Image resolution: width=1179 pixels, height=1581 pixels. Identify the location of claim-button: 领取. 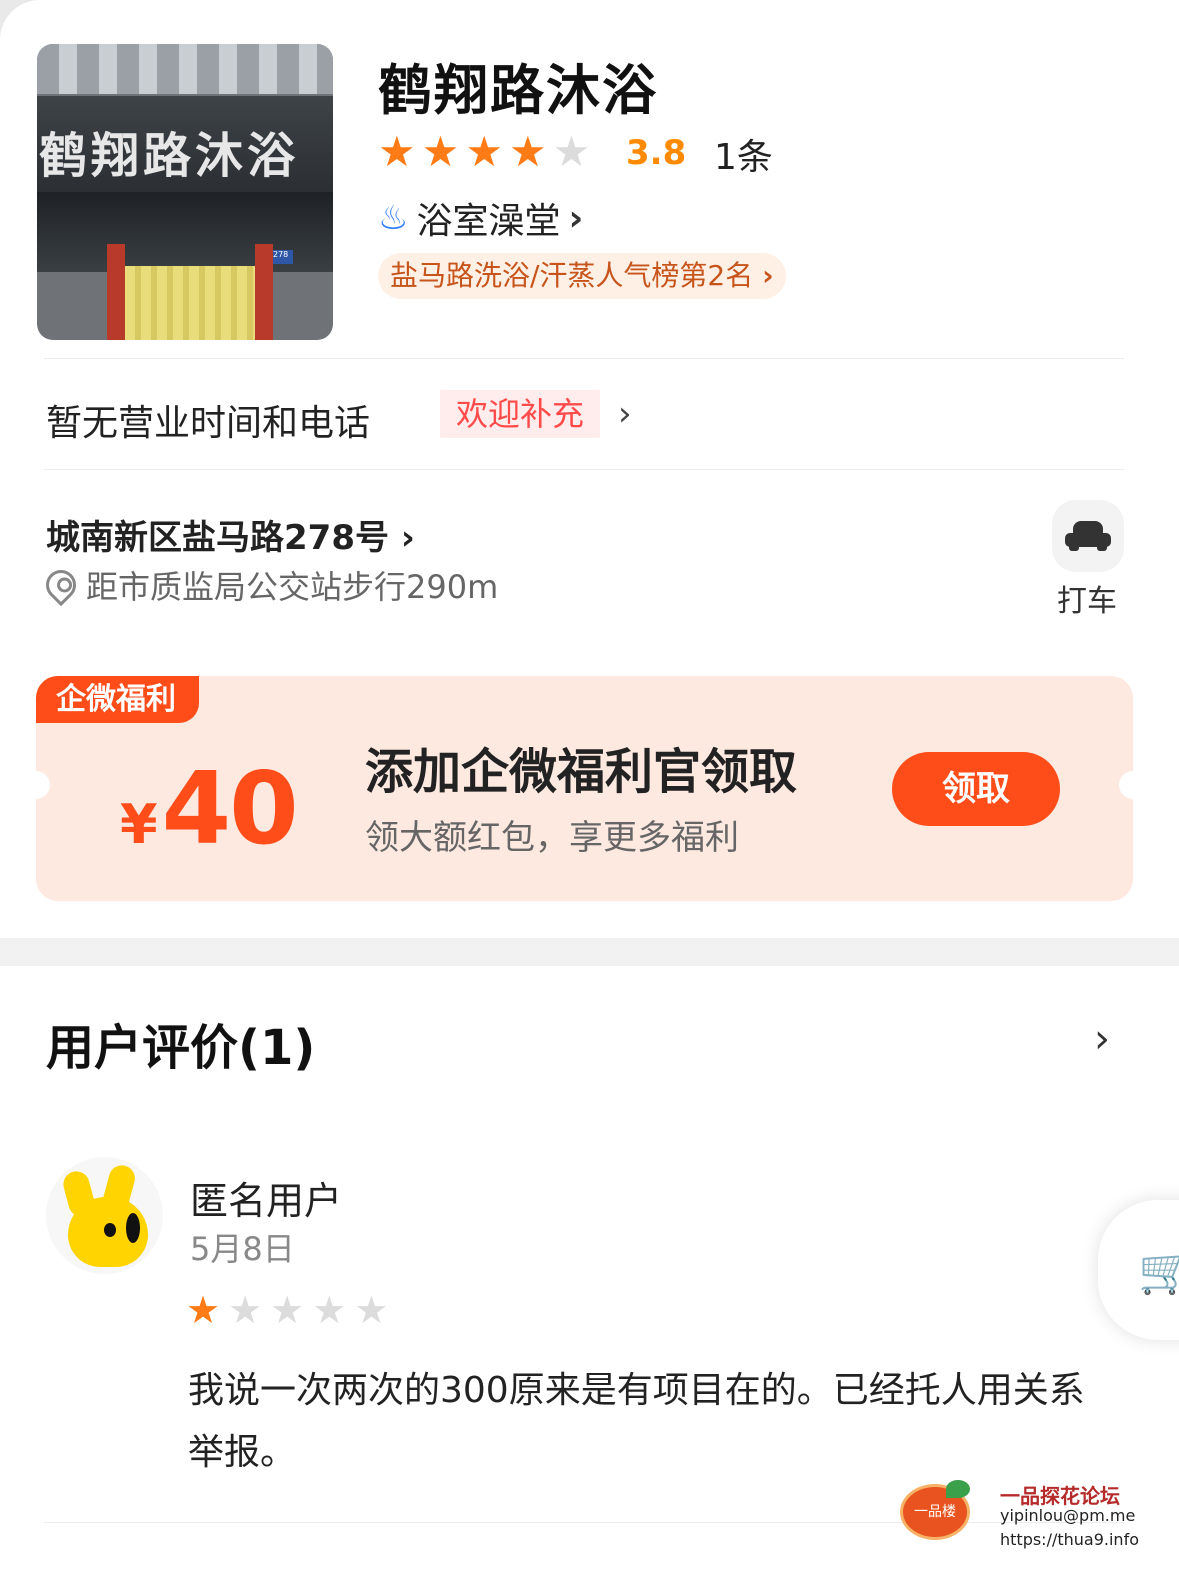
(976, 789).